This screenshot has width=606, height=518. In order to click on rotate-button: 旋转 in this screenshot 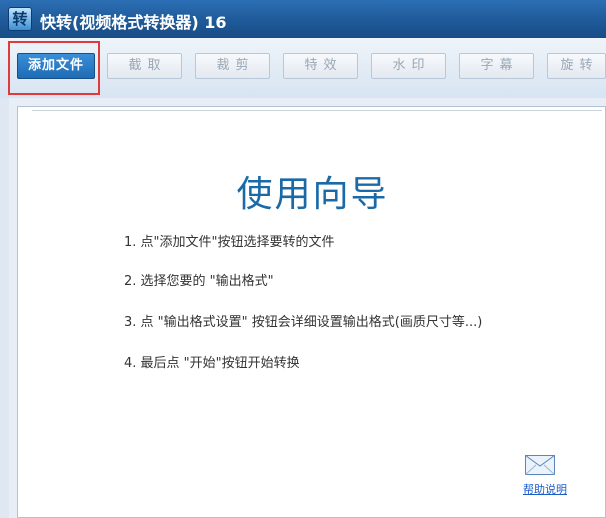, I will do `click(576, 66)`.